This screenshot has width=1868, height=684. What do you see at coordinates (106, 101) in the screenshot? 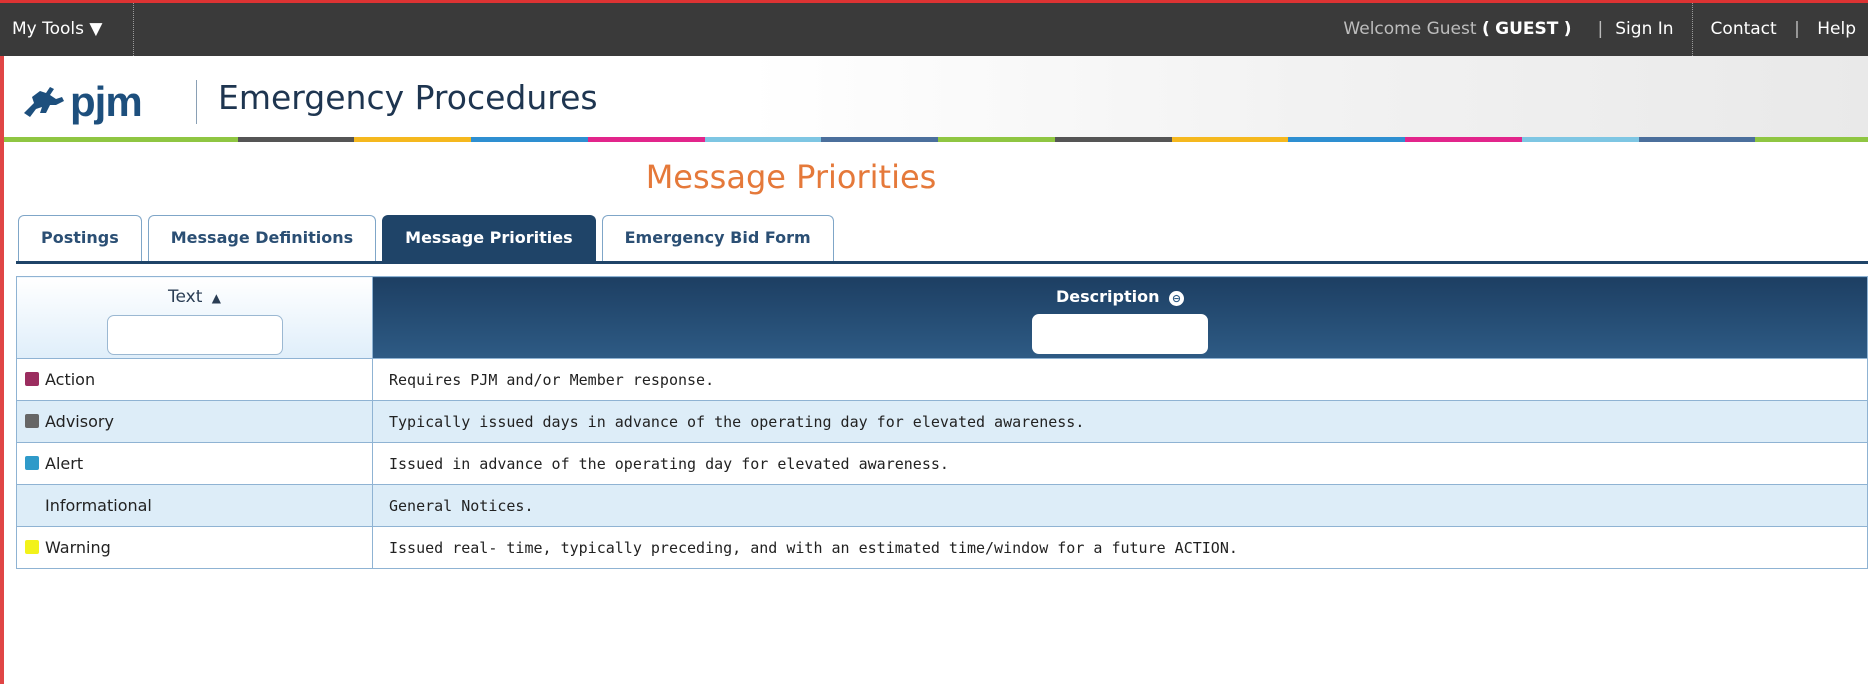
I see `logo-text: pjm` at bounding box center [106, 101].